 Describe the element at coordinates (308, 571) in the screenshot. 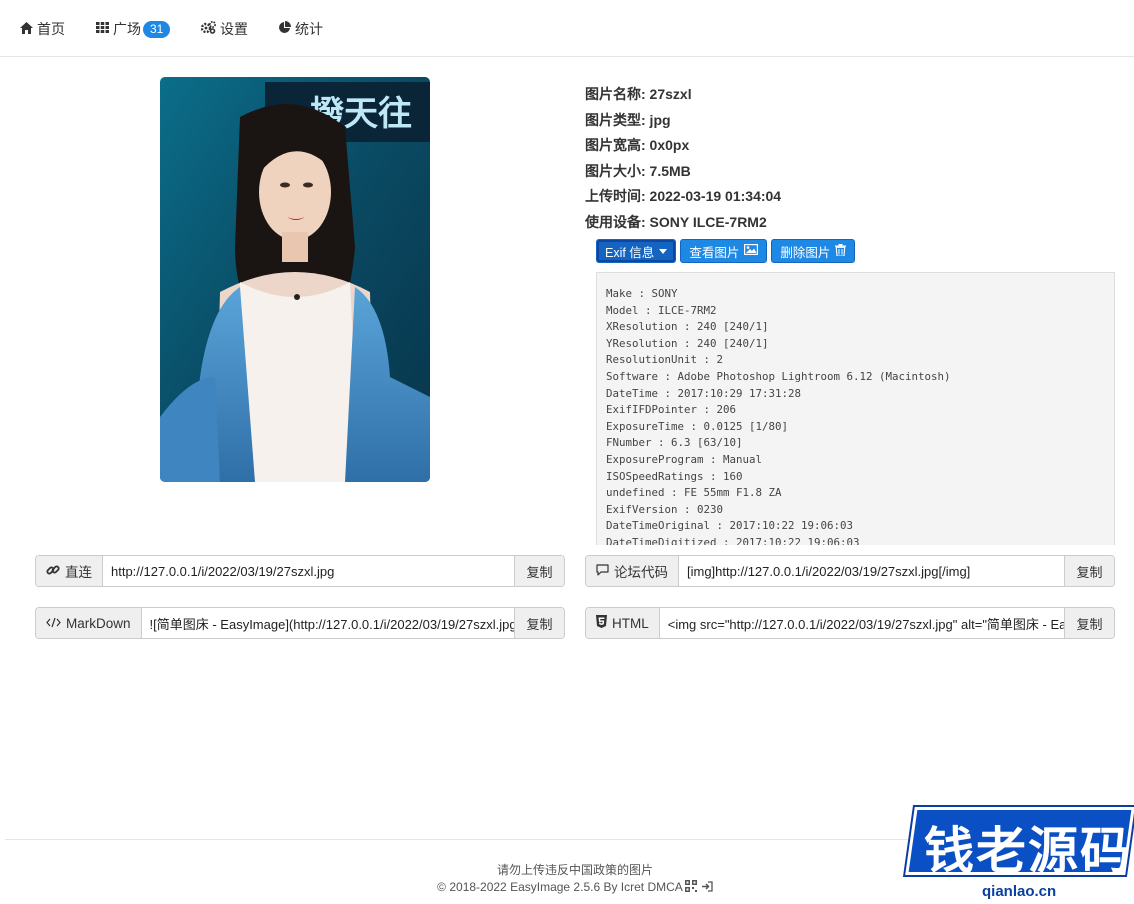

I see `direct-link-input: http://127.0.0.1/i/2022/03/19/27szxl.jpg` at that location.